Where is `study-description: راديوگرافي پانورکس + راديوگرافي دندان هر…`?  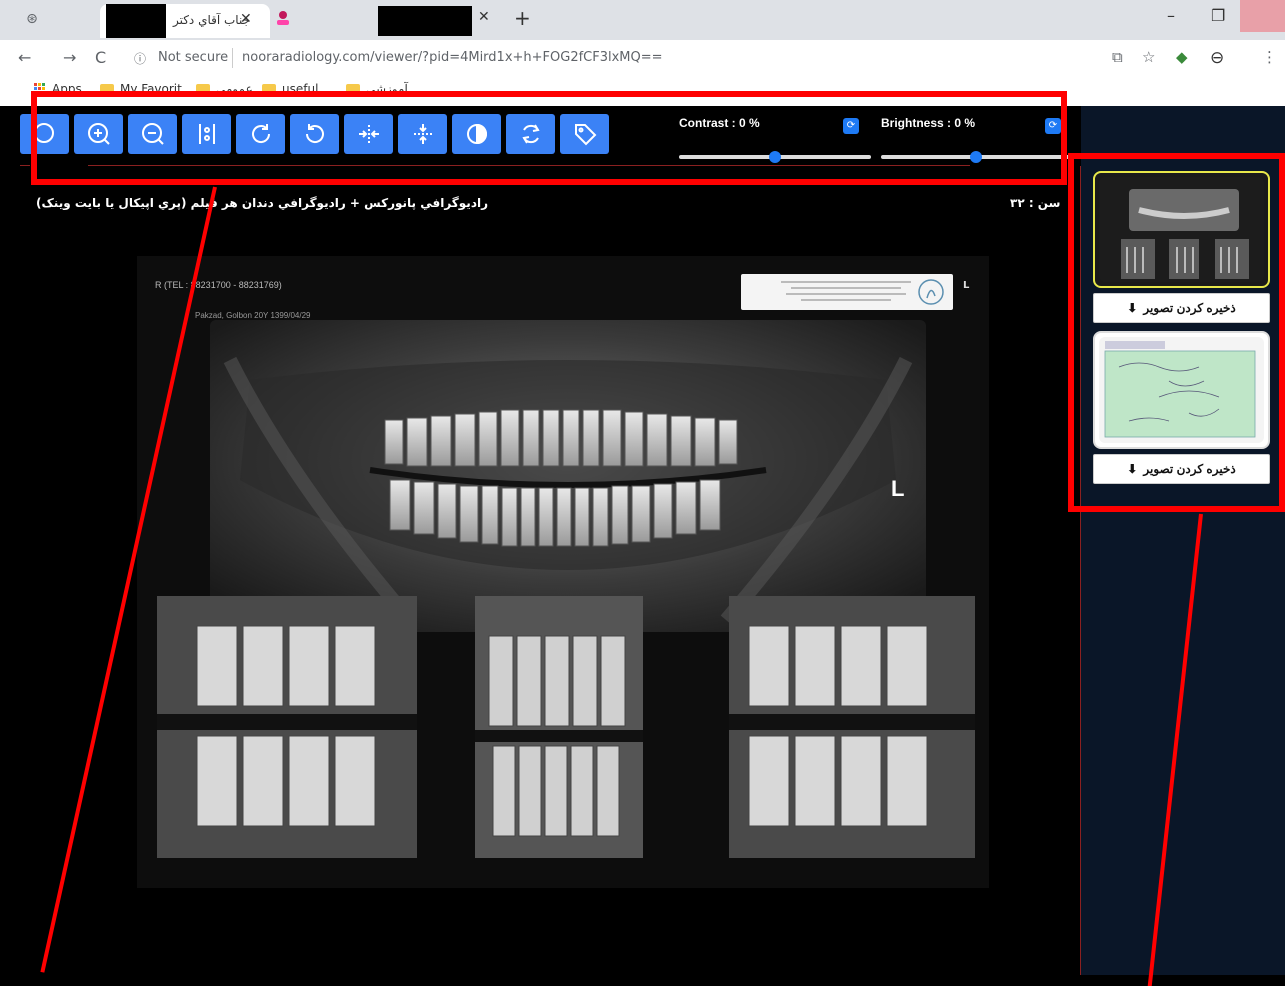
study-description: راديوگرافي پانورکس + راديوگرافي دندان هر… is located at coordinates (262, 203).